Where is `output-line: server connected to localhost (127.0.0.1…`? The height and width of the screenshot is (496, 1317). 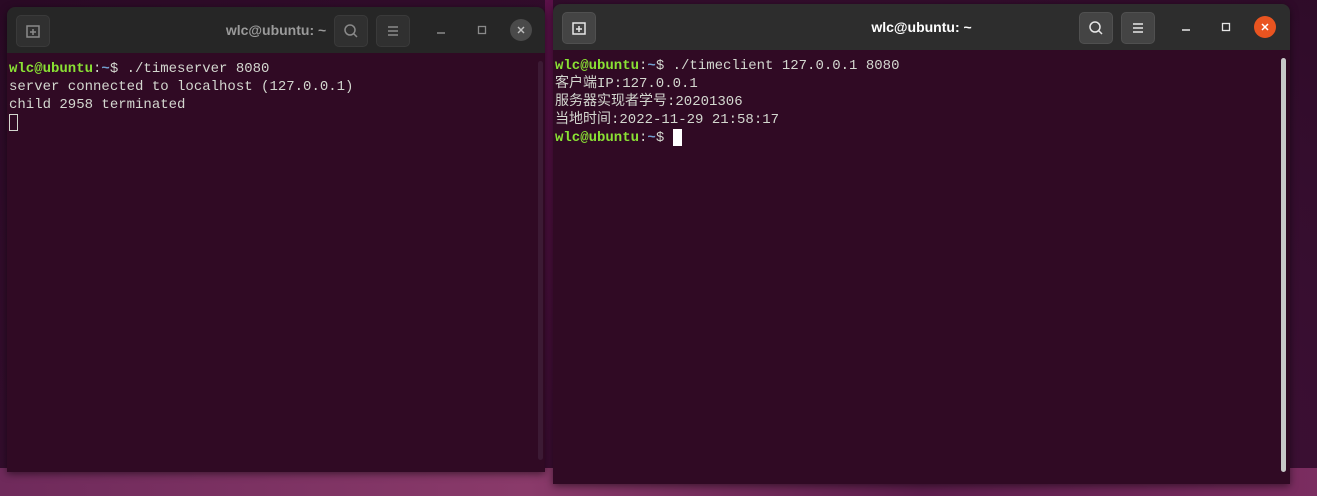 output-line: server connected to localhost (127.0.0.1… is located at coordinates (181, 87).